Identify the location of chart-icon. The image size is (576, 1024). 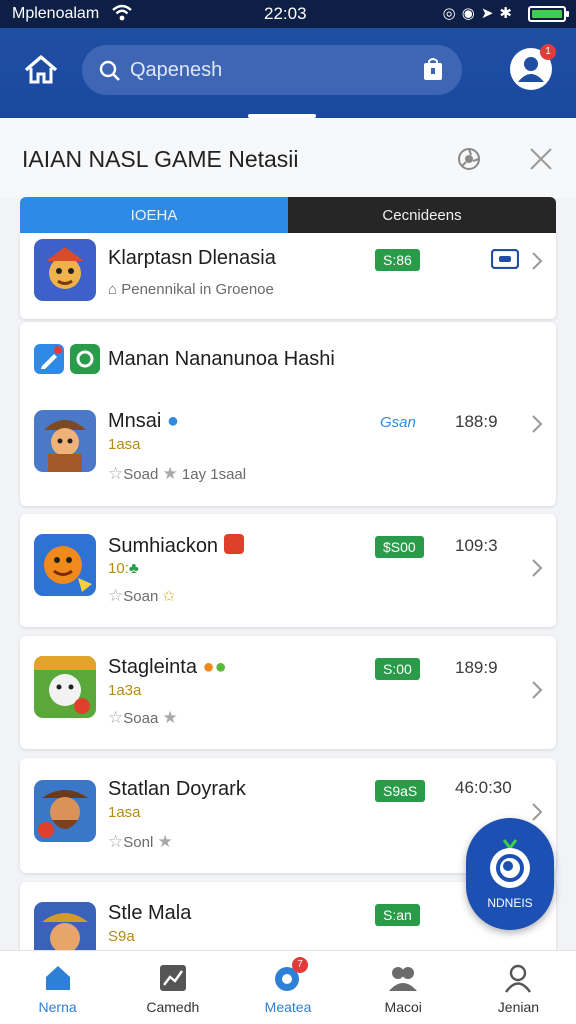
(172, 978).